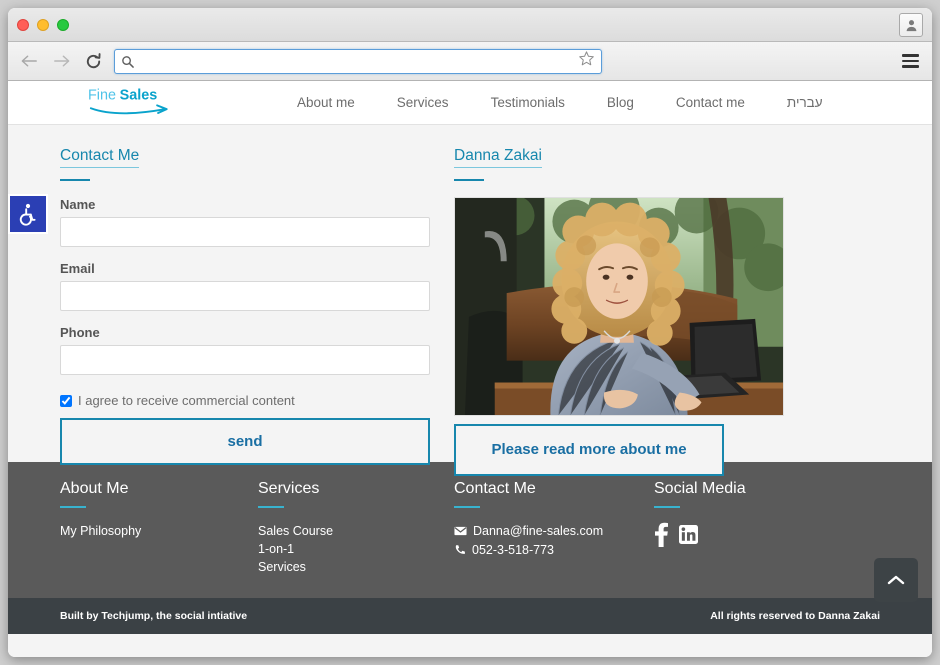 The height and width of the screenshot is (665, 940). I want to click on footer-email-text: Danna@fine-sales.com, so click(538, 531).